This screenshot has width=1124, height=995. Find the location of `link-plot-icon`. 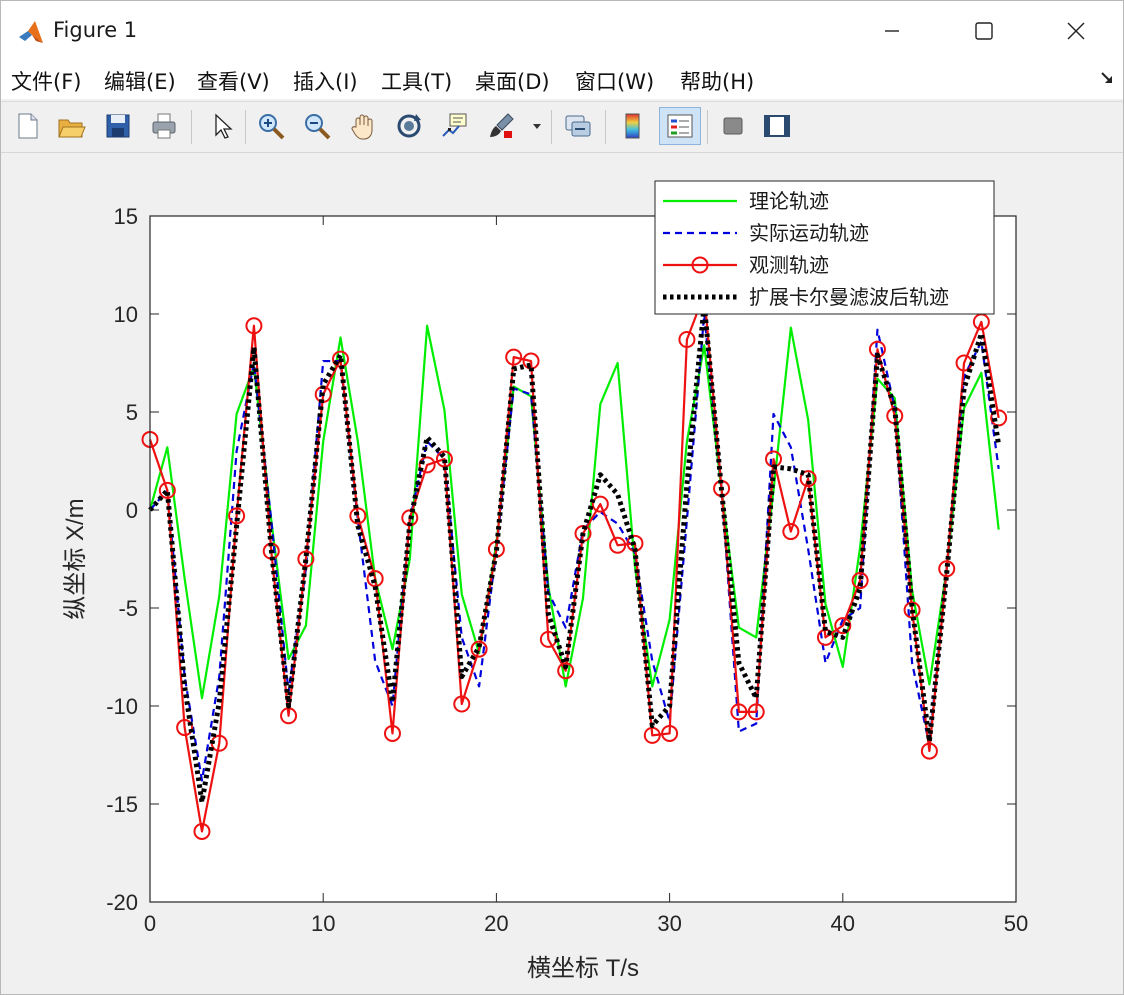

link-plot-icon is located at coordinates (578, 126).